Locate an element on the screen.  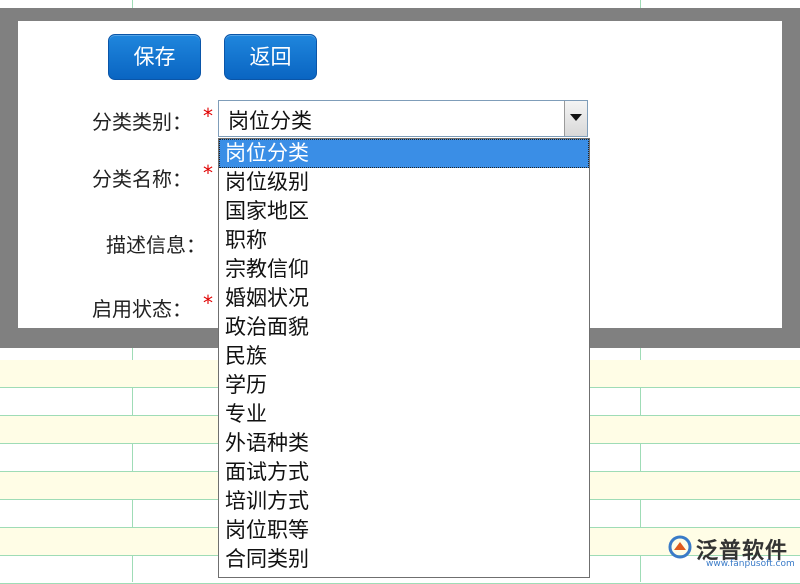
selected-value: 岗位分类 is located at coordinates (270, 121).